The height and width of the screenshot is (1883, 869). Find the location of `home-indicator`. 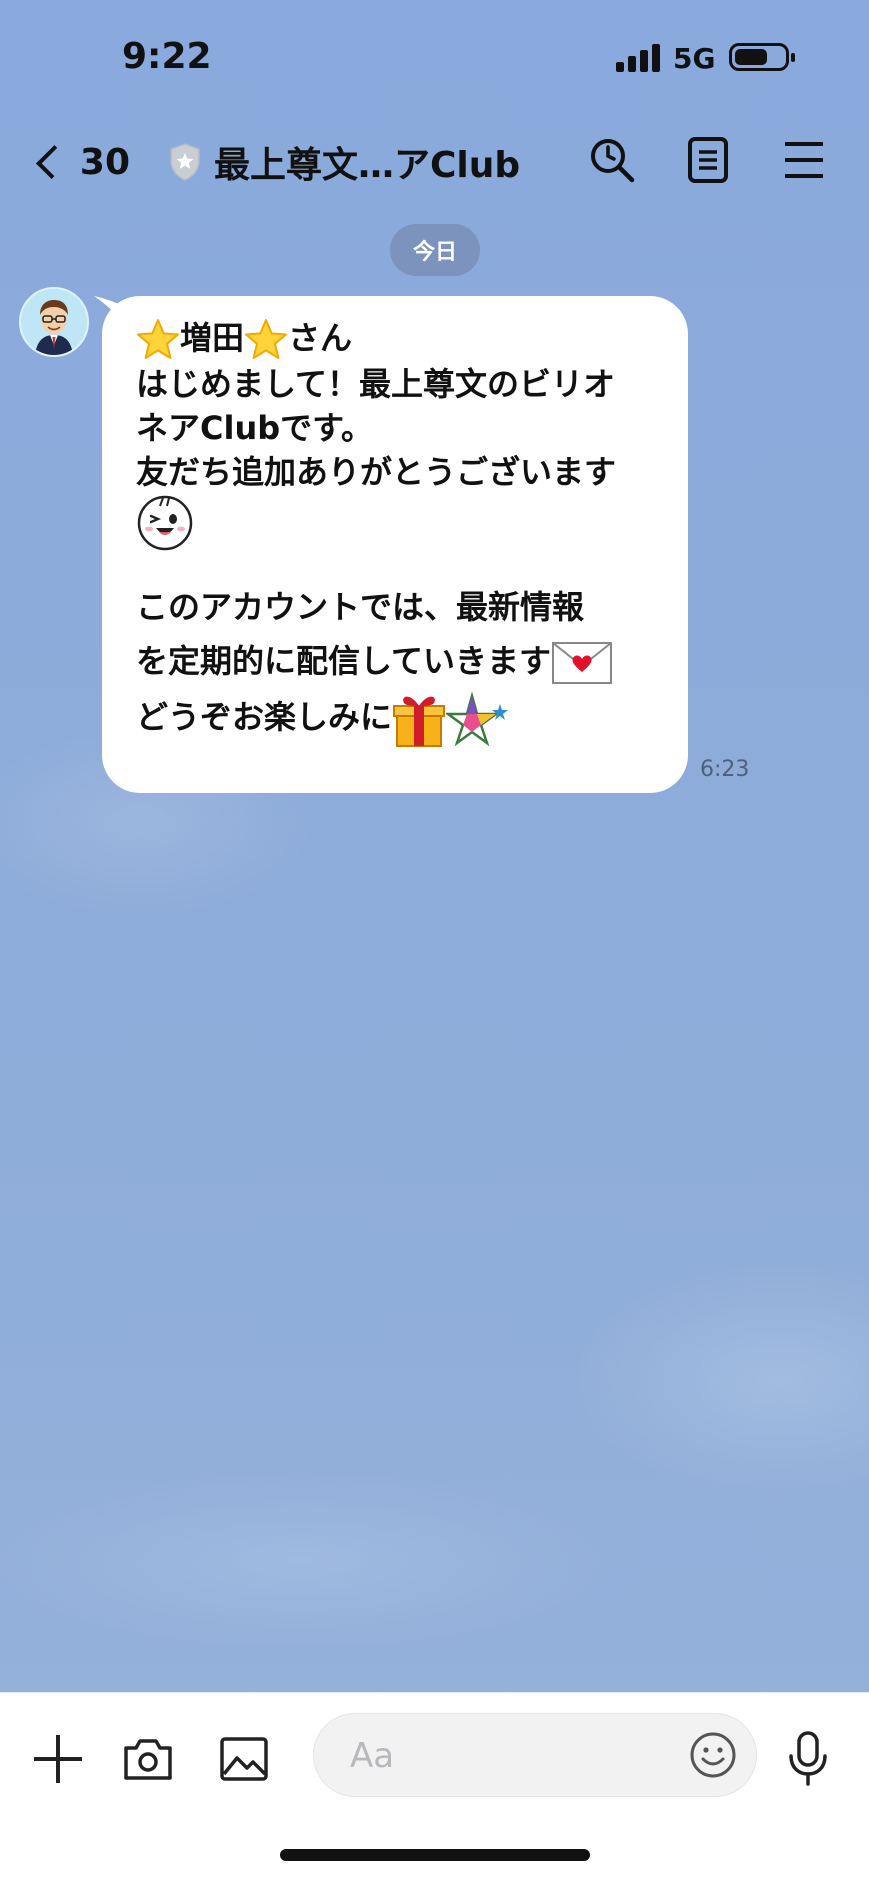

home-indicator is located at coordinates (435, 1855).